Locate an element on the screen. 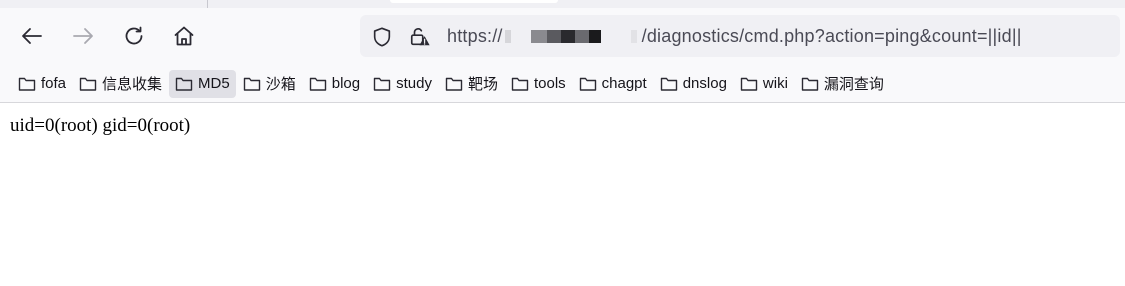 This screenshot has height=286, width=1125. bookmark-label: 靶场 is located at coordinates (482, 84).